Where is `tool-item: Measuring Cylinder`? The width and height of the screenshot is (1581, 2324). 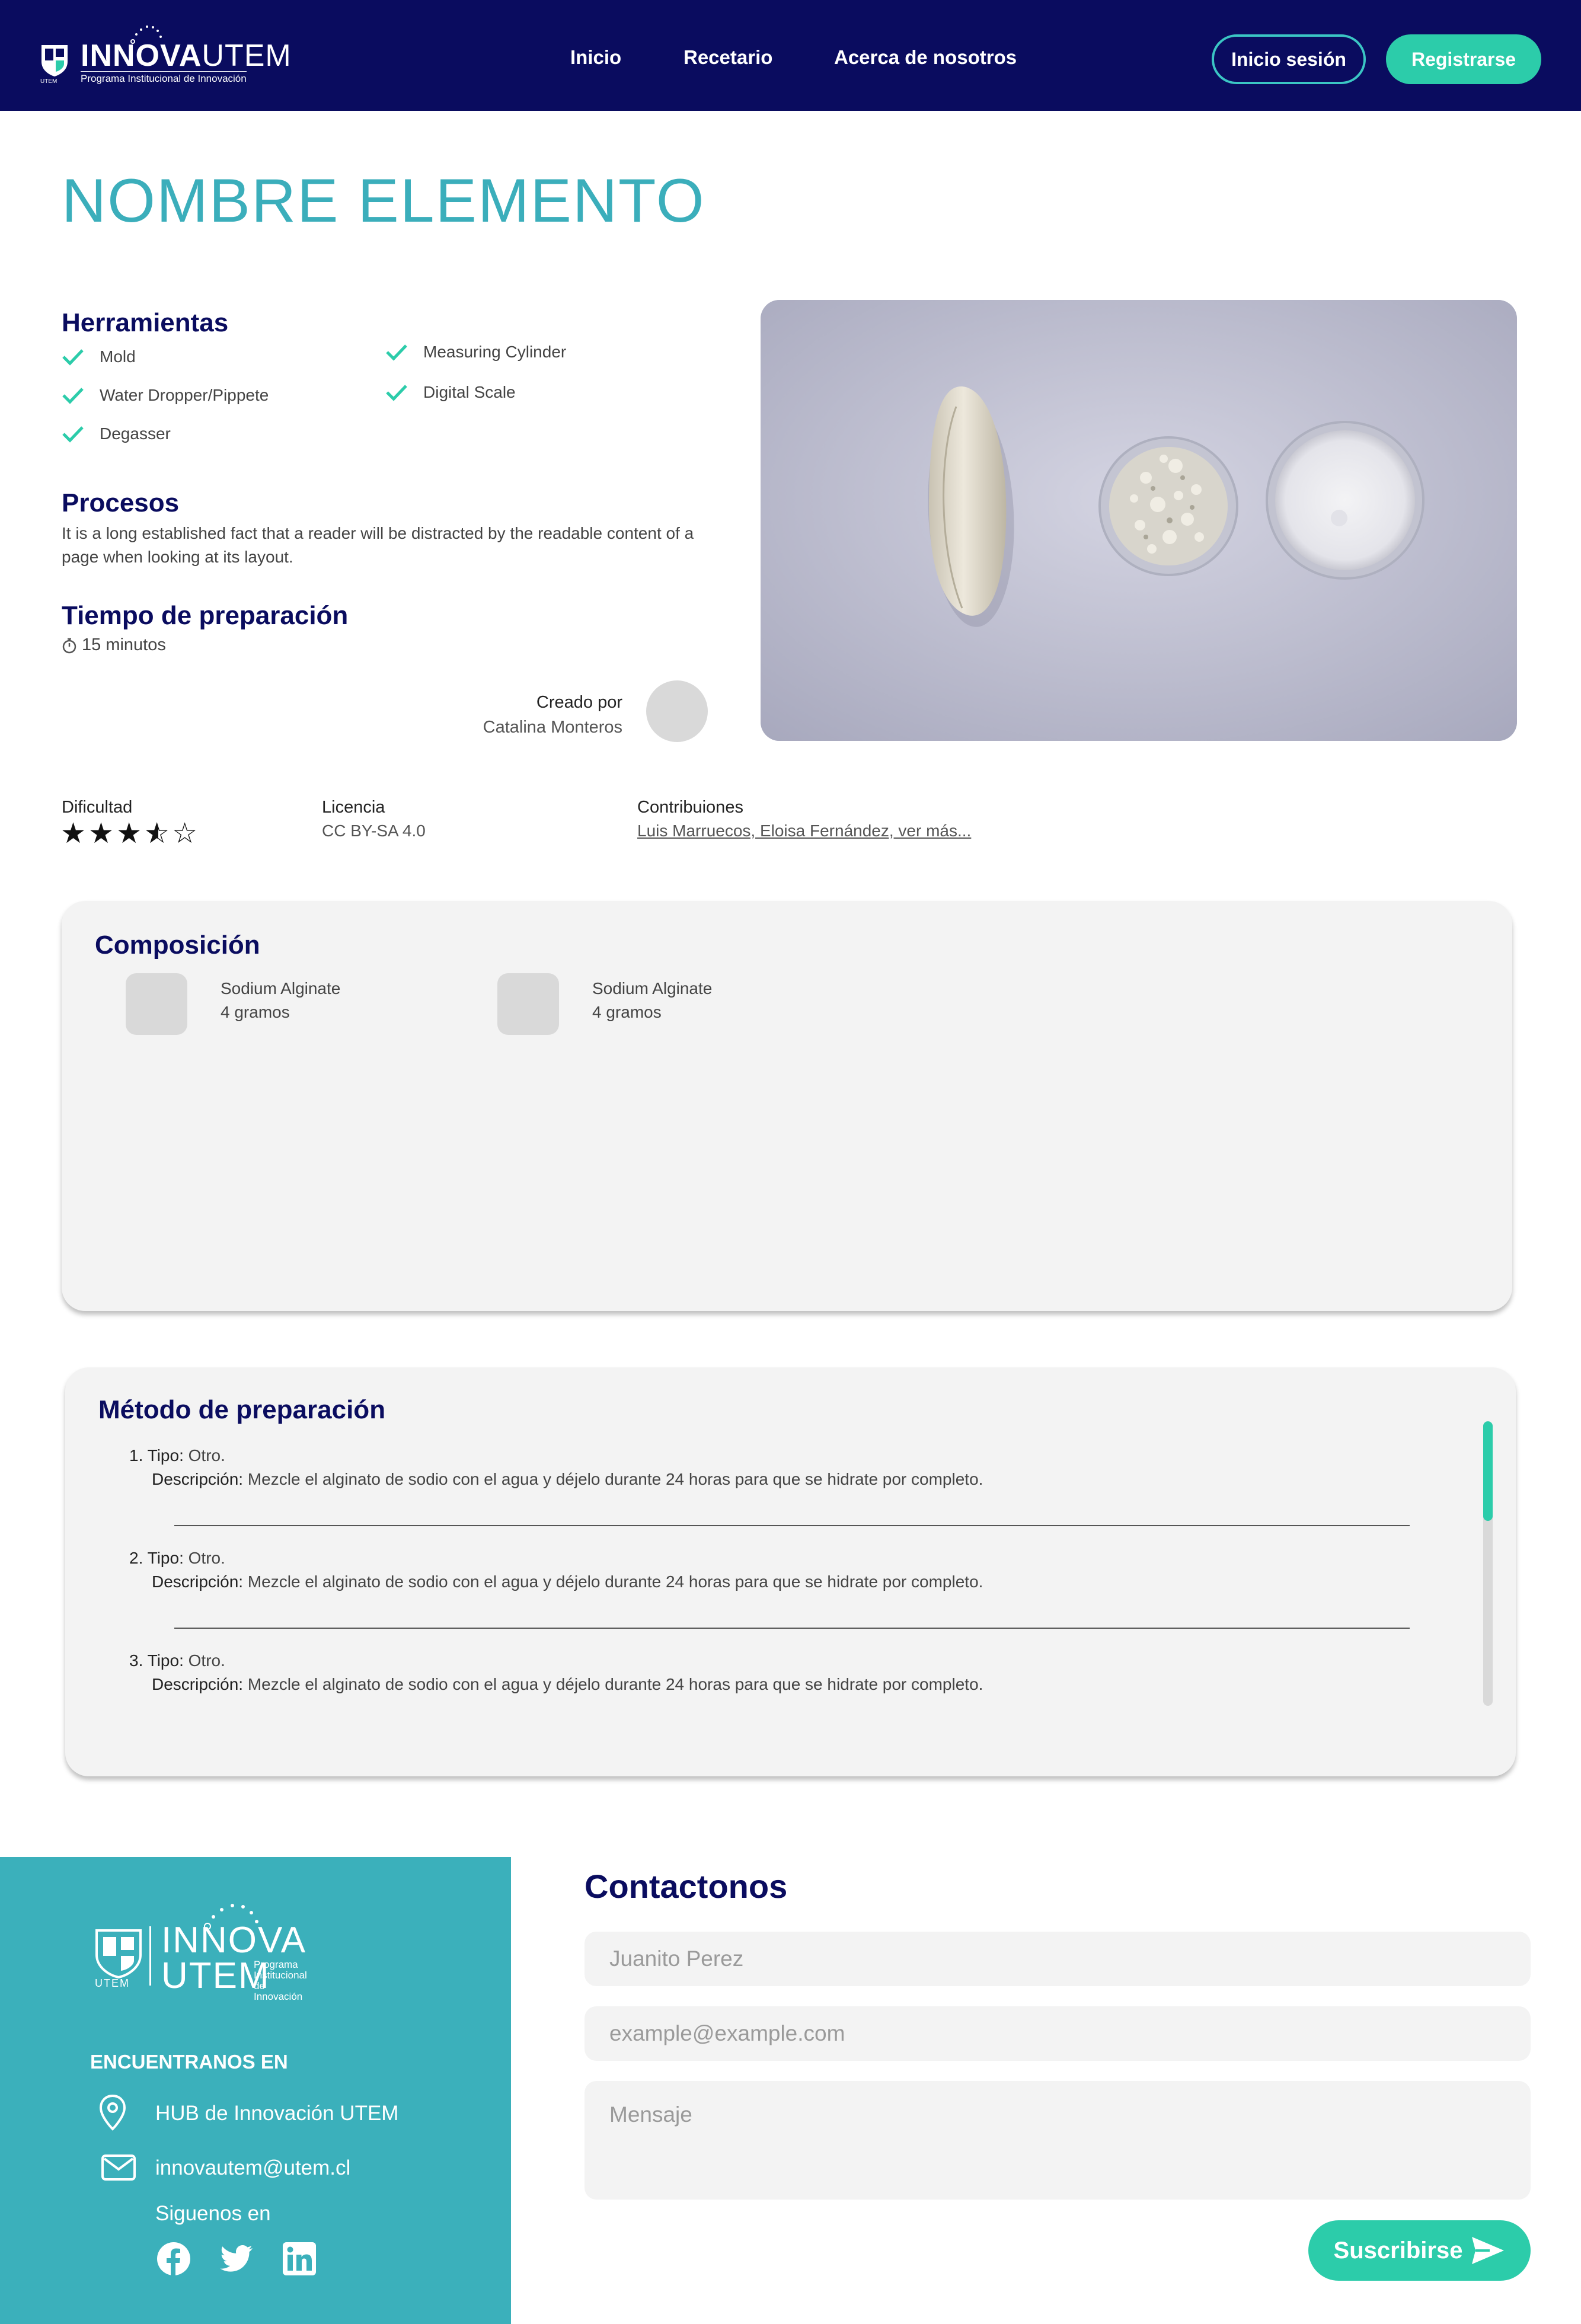
tool-item: Measuring Cylinder is located at coordinates (475, 352).